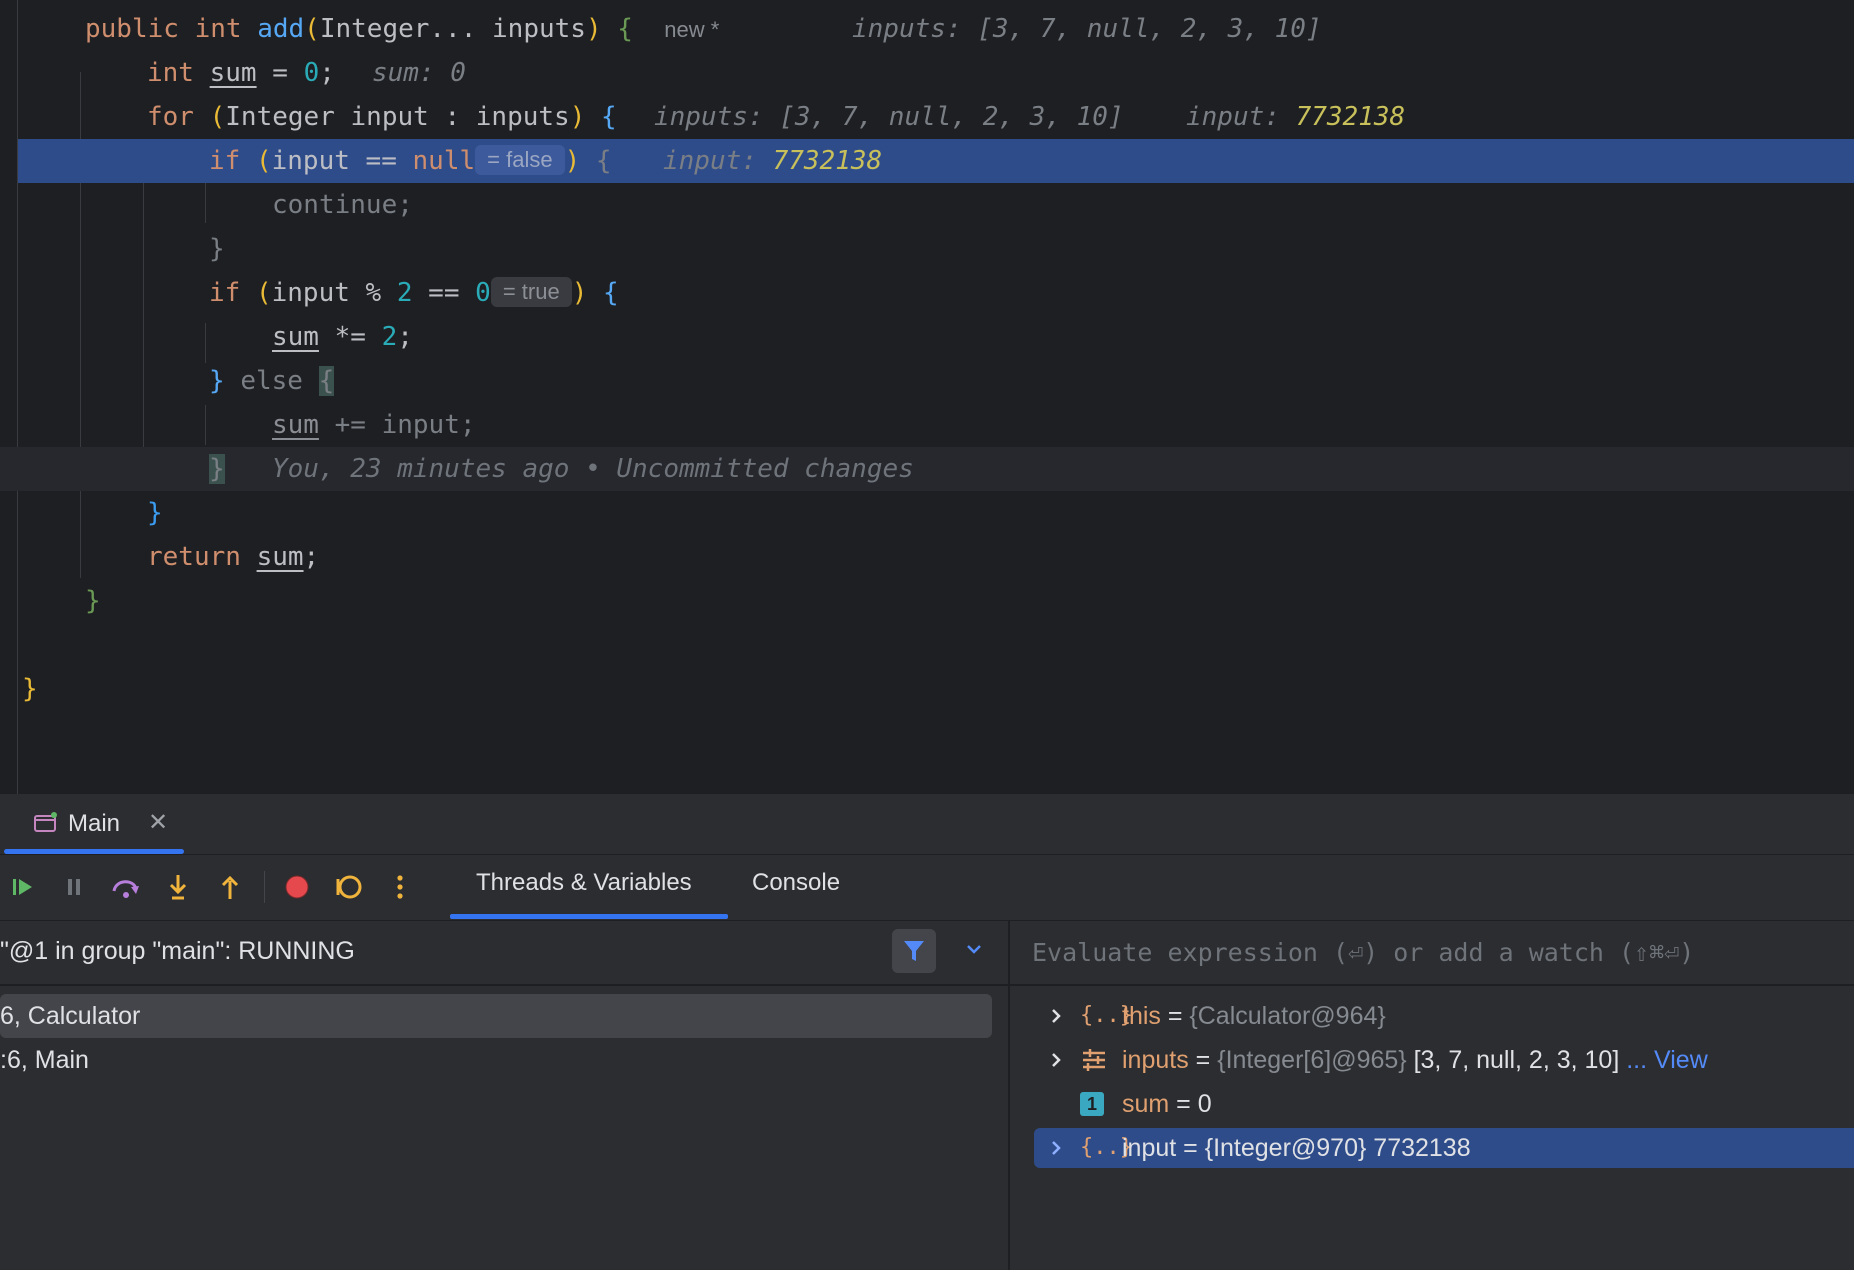 This screenshot has width=1854, height=1270. What do you see at coordinates (1141, 1016) in the screenshot?
I see `variable-name: this` at bounding box center [1141, 1016].